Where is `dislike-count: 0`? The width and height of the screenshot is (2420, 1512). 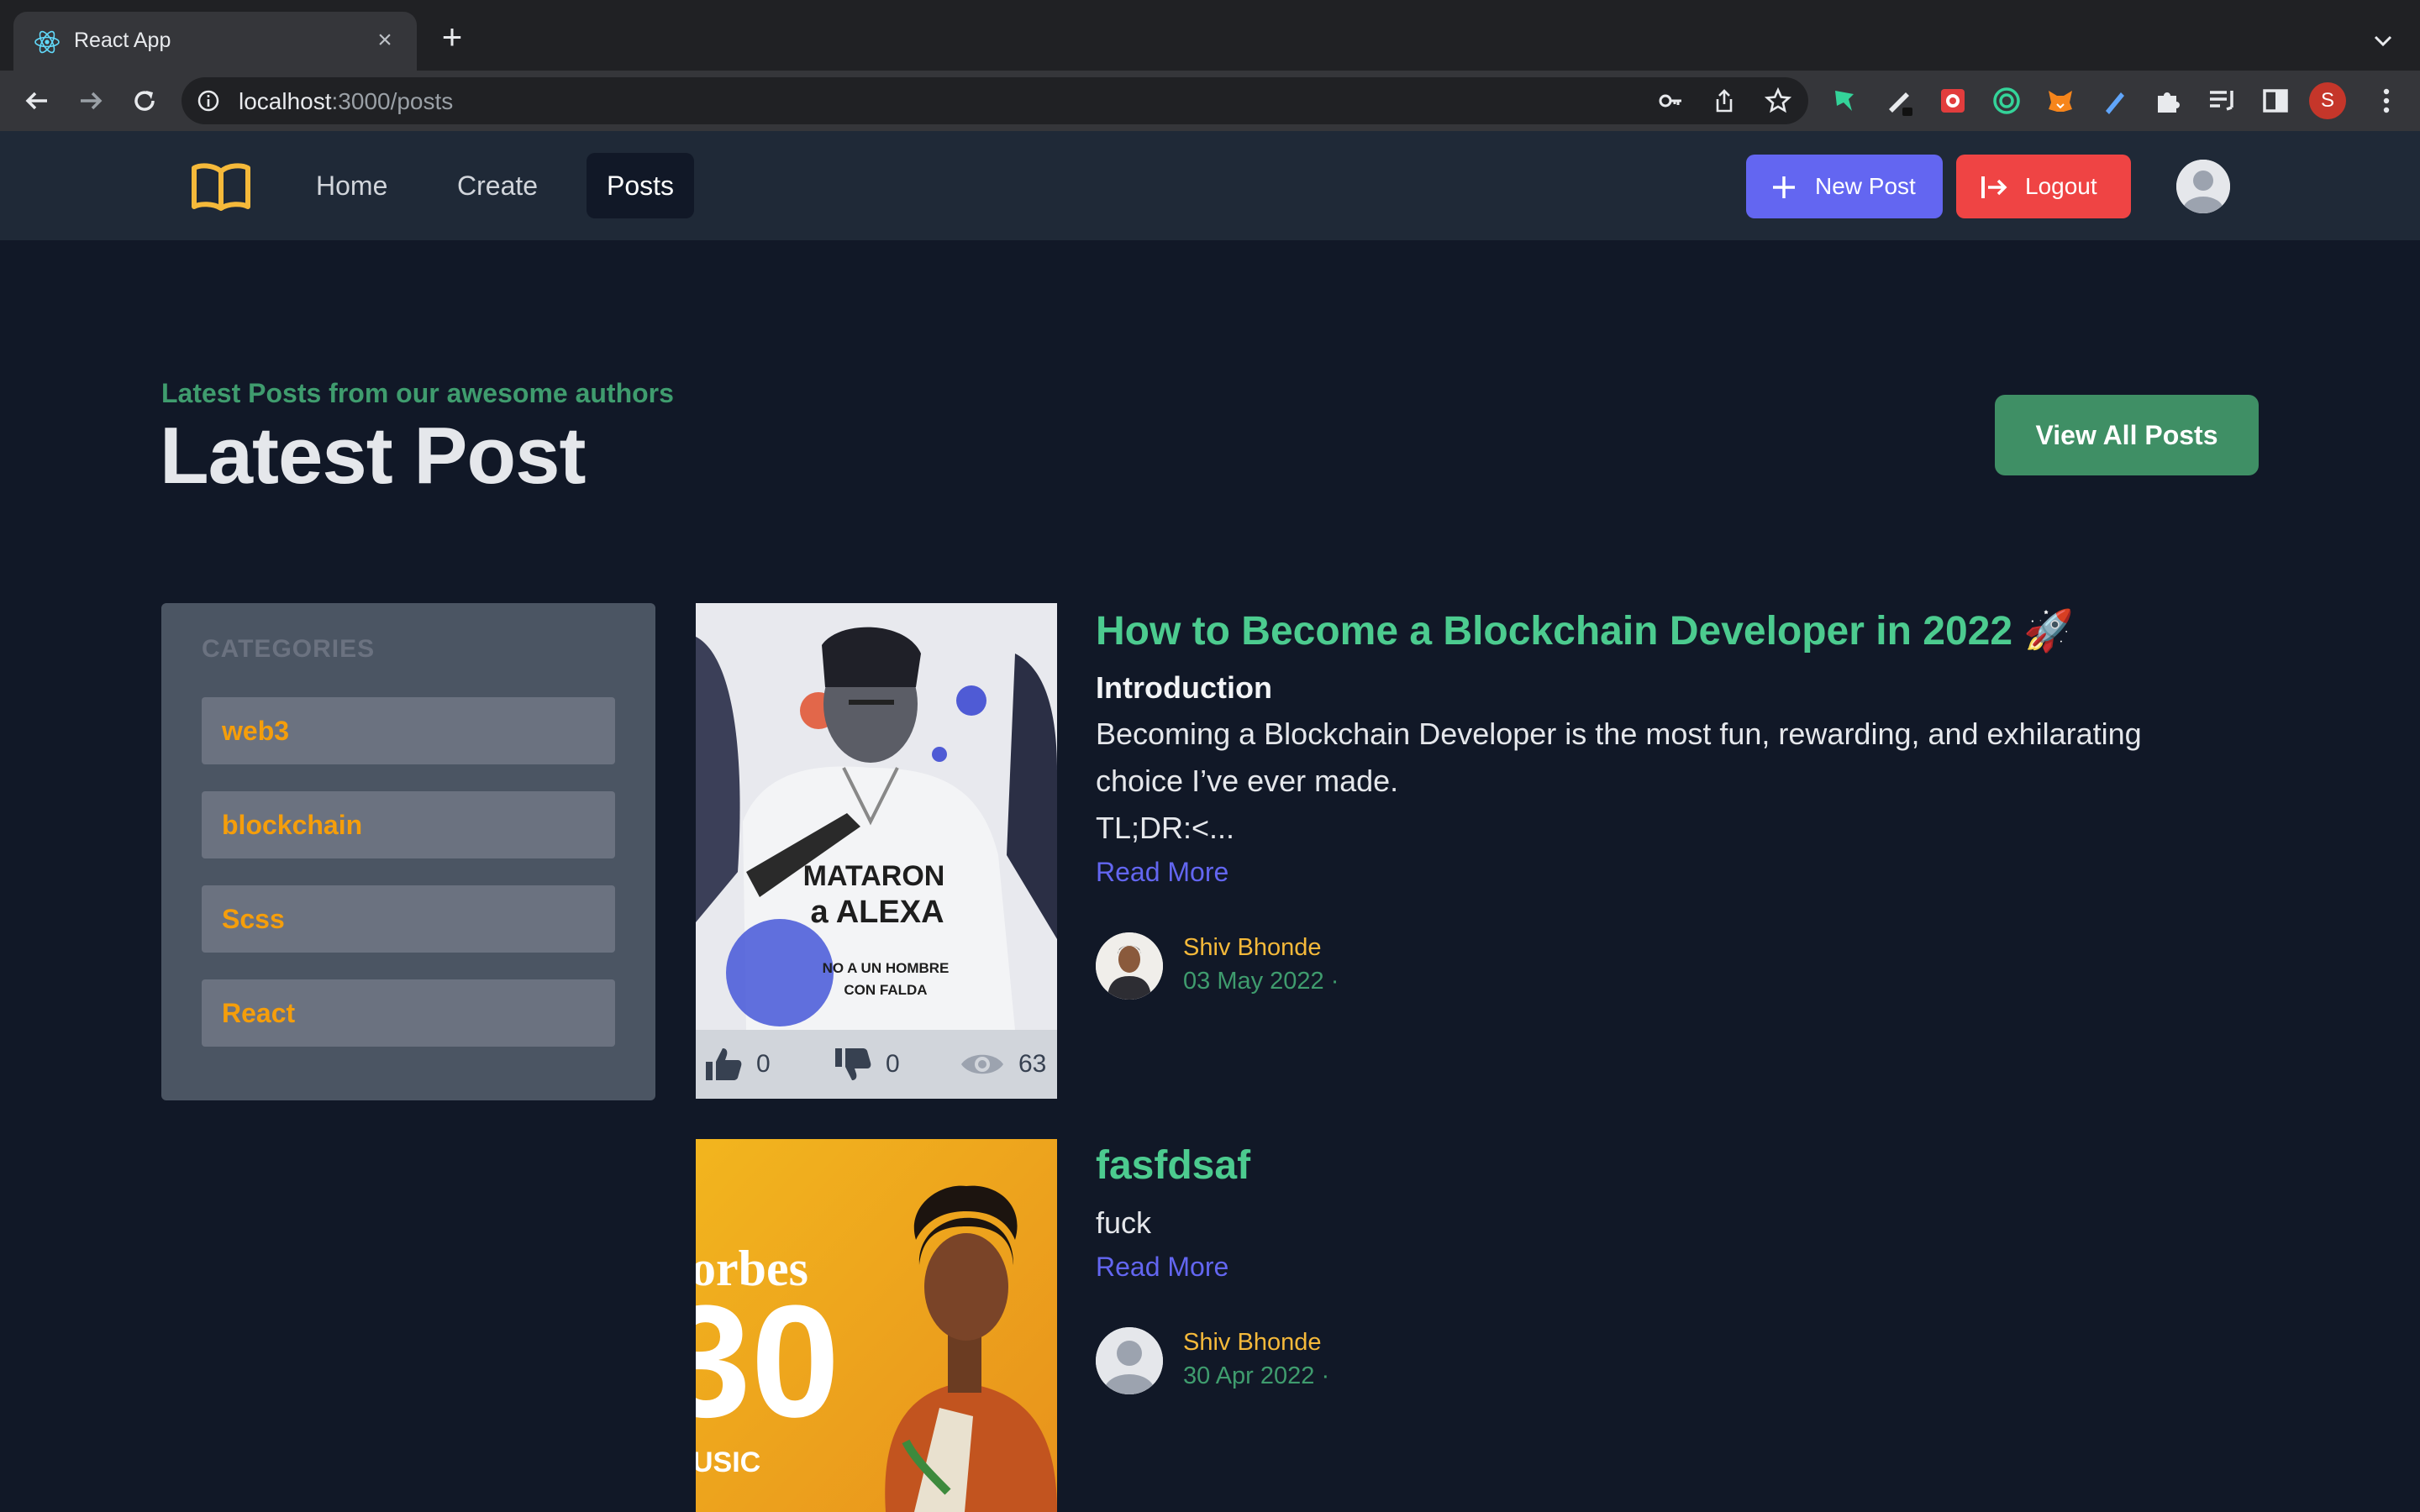 dislike-count: 0 is located at coordinates (893, 1064).